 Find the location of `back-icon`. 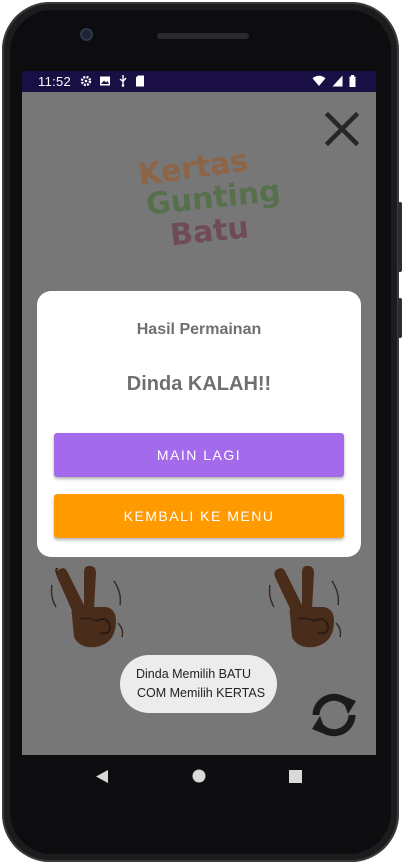

back-icon is located at coordinates (102, 776).